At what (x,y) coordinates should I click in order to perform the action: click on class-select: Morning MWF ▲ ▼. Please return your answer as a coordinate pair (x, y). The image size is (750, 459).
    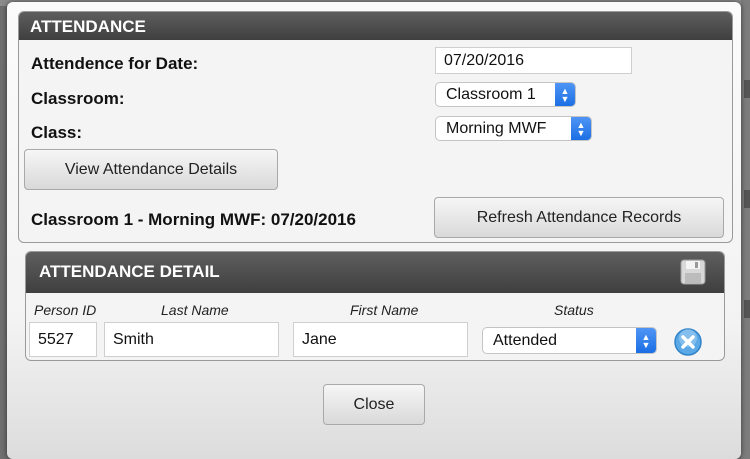
    Looking at the image, I should click on (513, 128).